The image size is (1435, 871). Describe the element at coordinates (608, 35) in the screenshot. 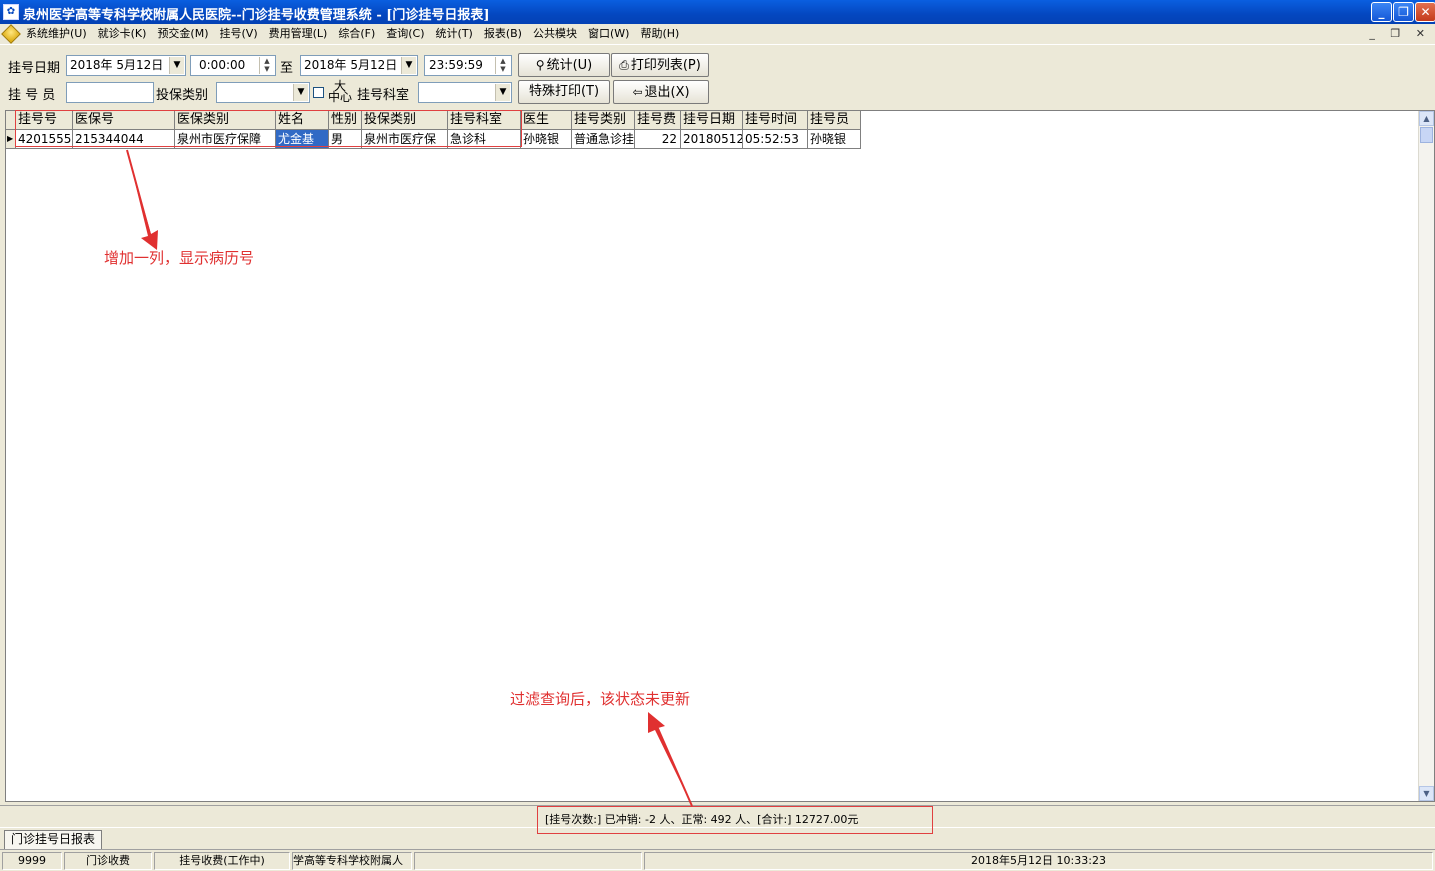

I see `menu-window: 窗口(W)` at that location.